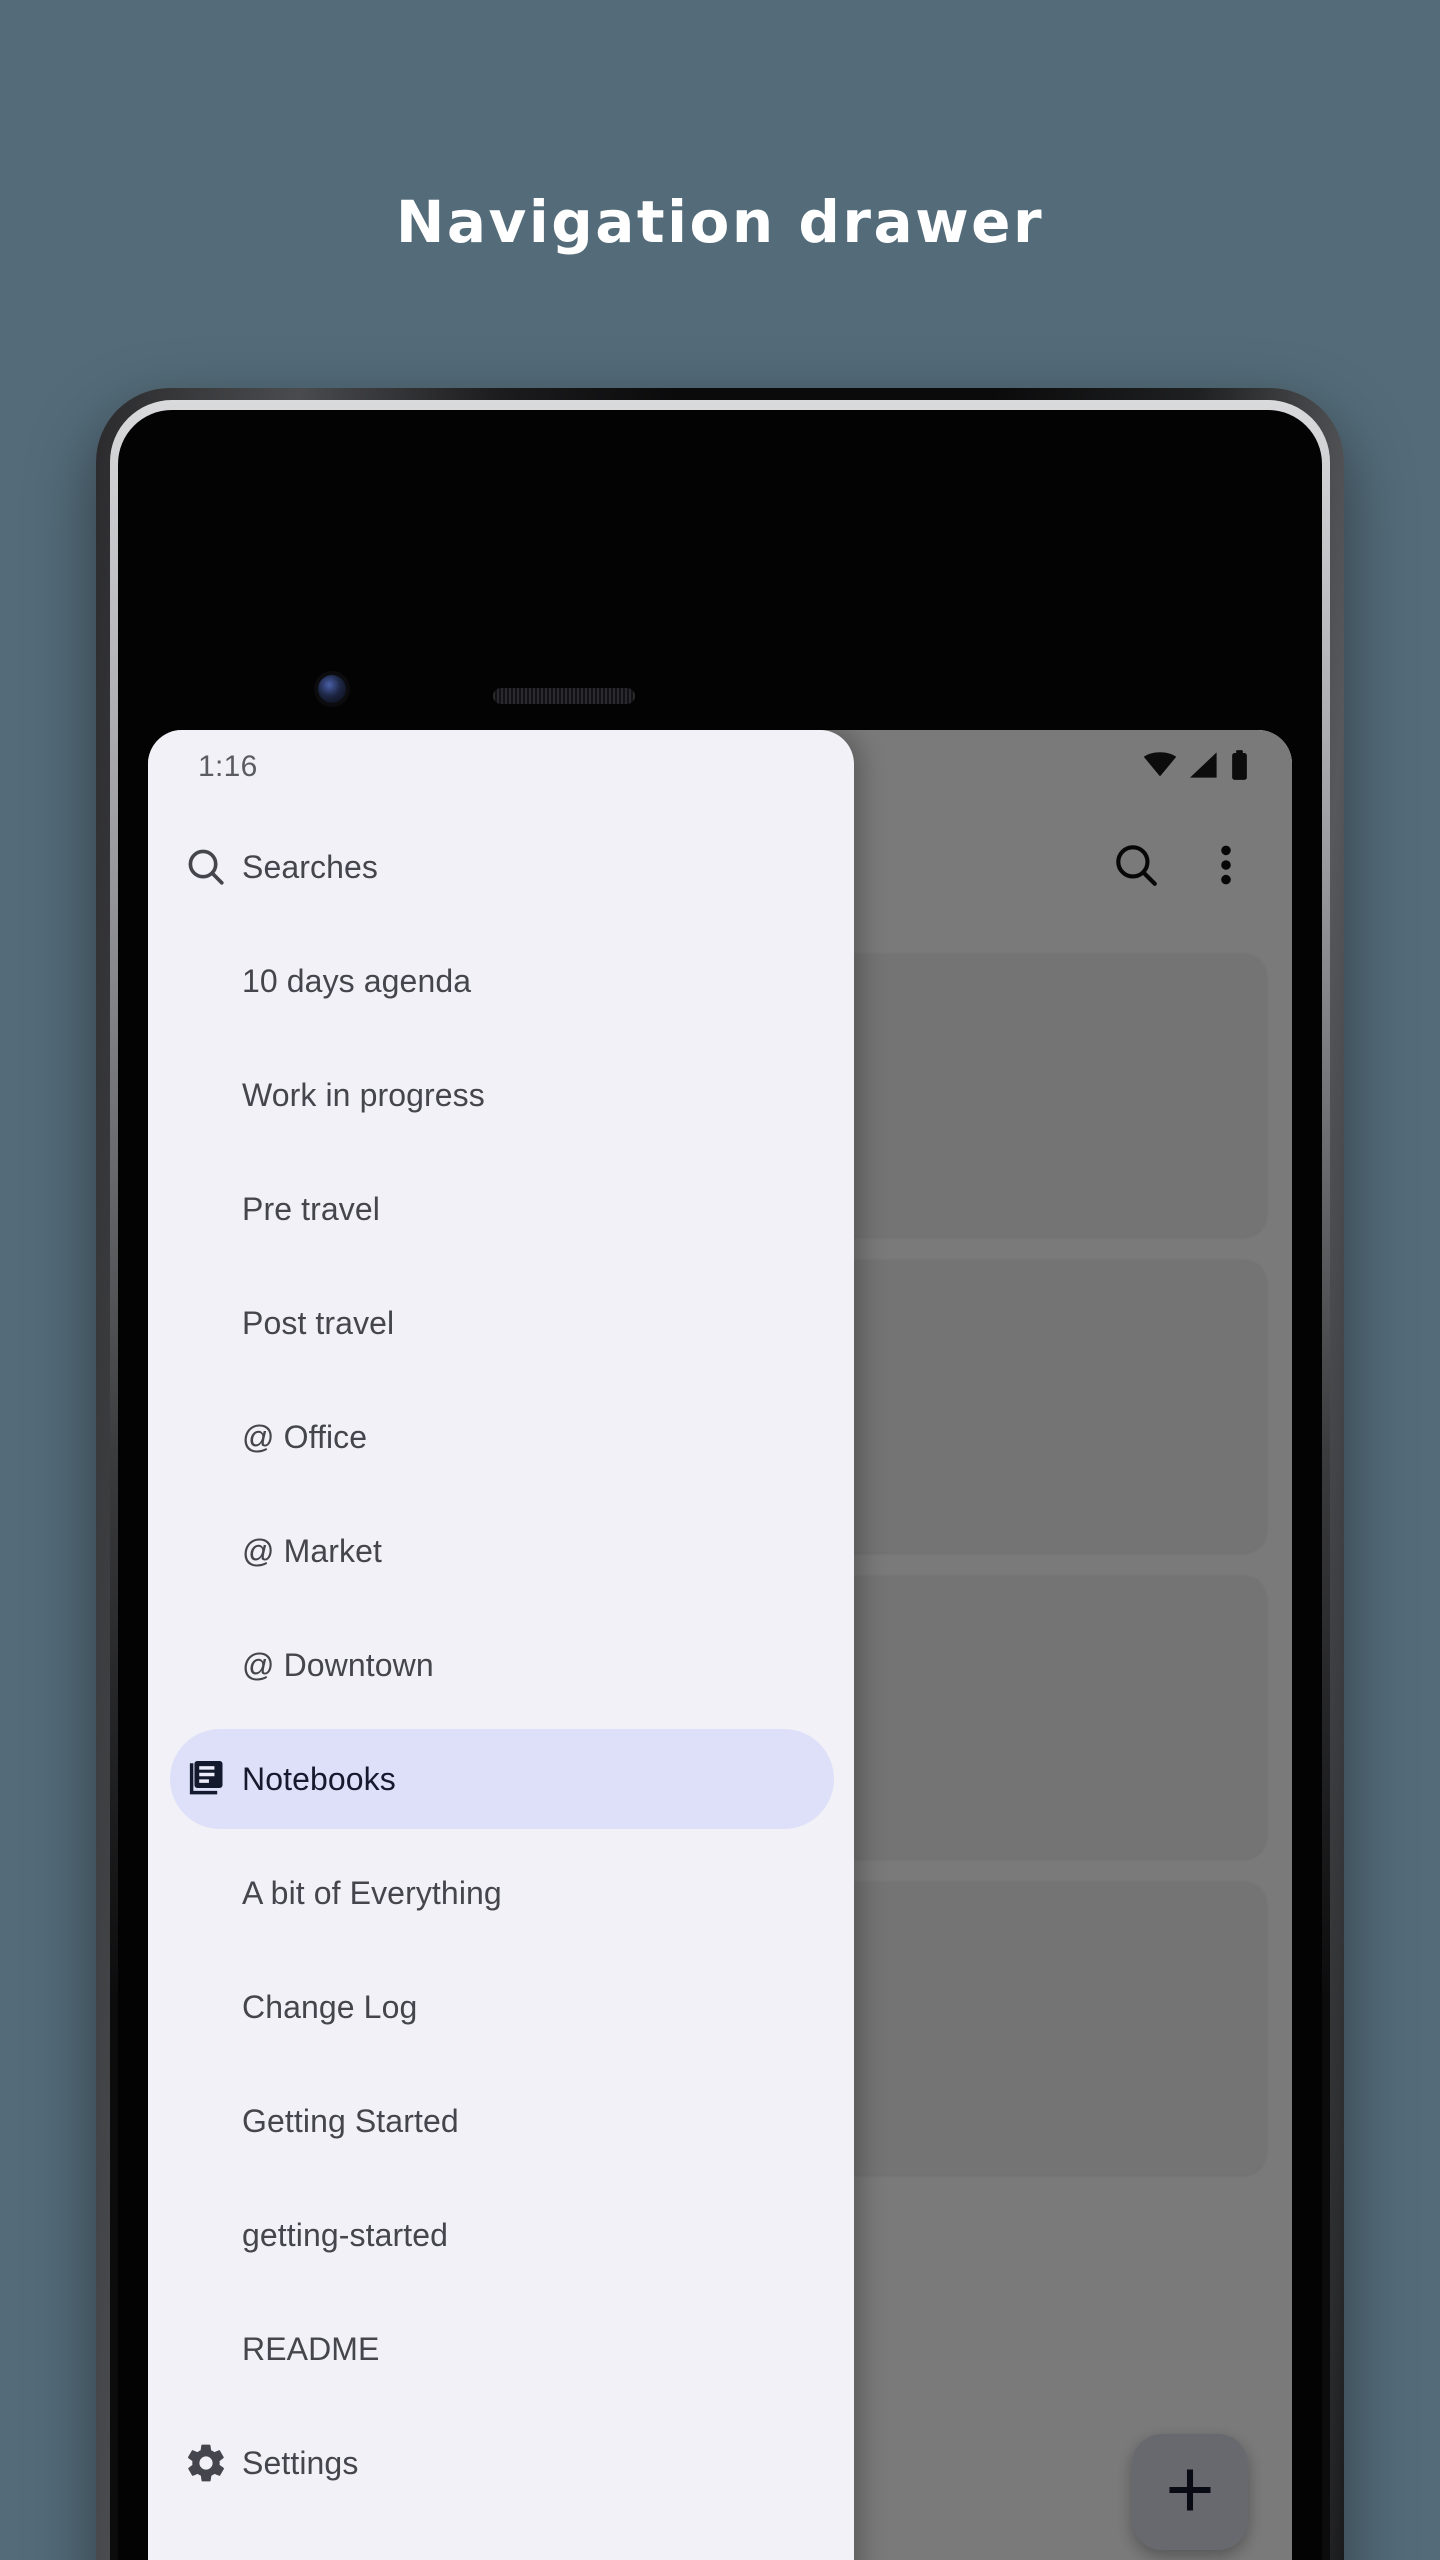 The width and height of the screenshot is (1440, 2560). Describe the element at coordinates (330, 2006) in the screenshot. I see `drawer-item-label: Change Log` at that location.